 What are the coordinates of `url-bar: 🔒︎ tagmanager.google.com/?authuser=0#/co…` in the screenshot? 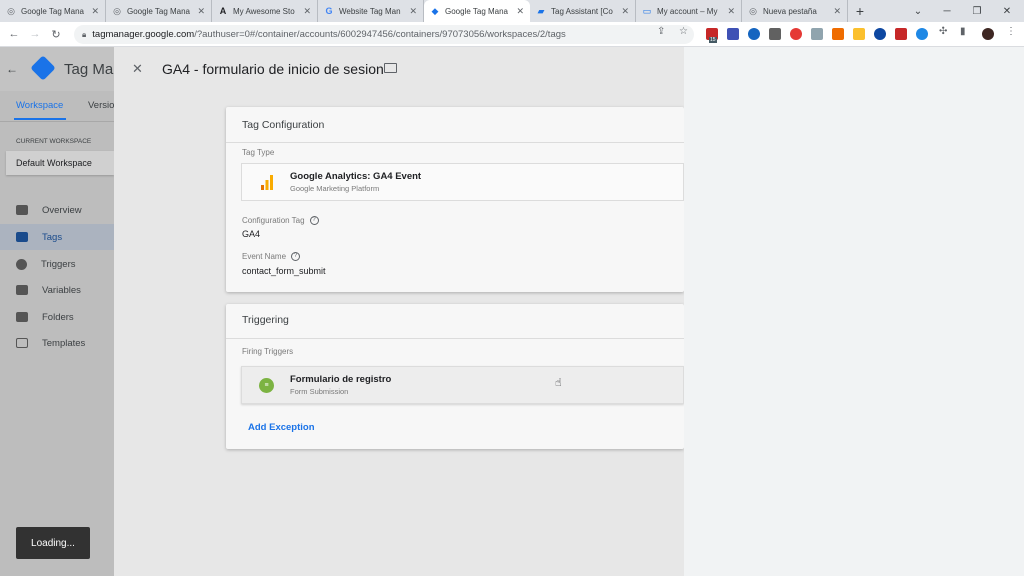 It's located at (384, 34).